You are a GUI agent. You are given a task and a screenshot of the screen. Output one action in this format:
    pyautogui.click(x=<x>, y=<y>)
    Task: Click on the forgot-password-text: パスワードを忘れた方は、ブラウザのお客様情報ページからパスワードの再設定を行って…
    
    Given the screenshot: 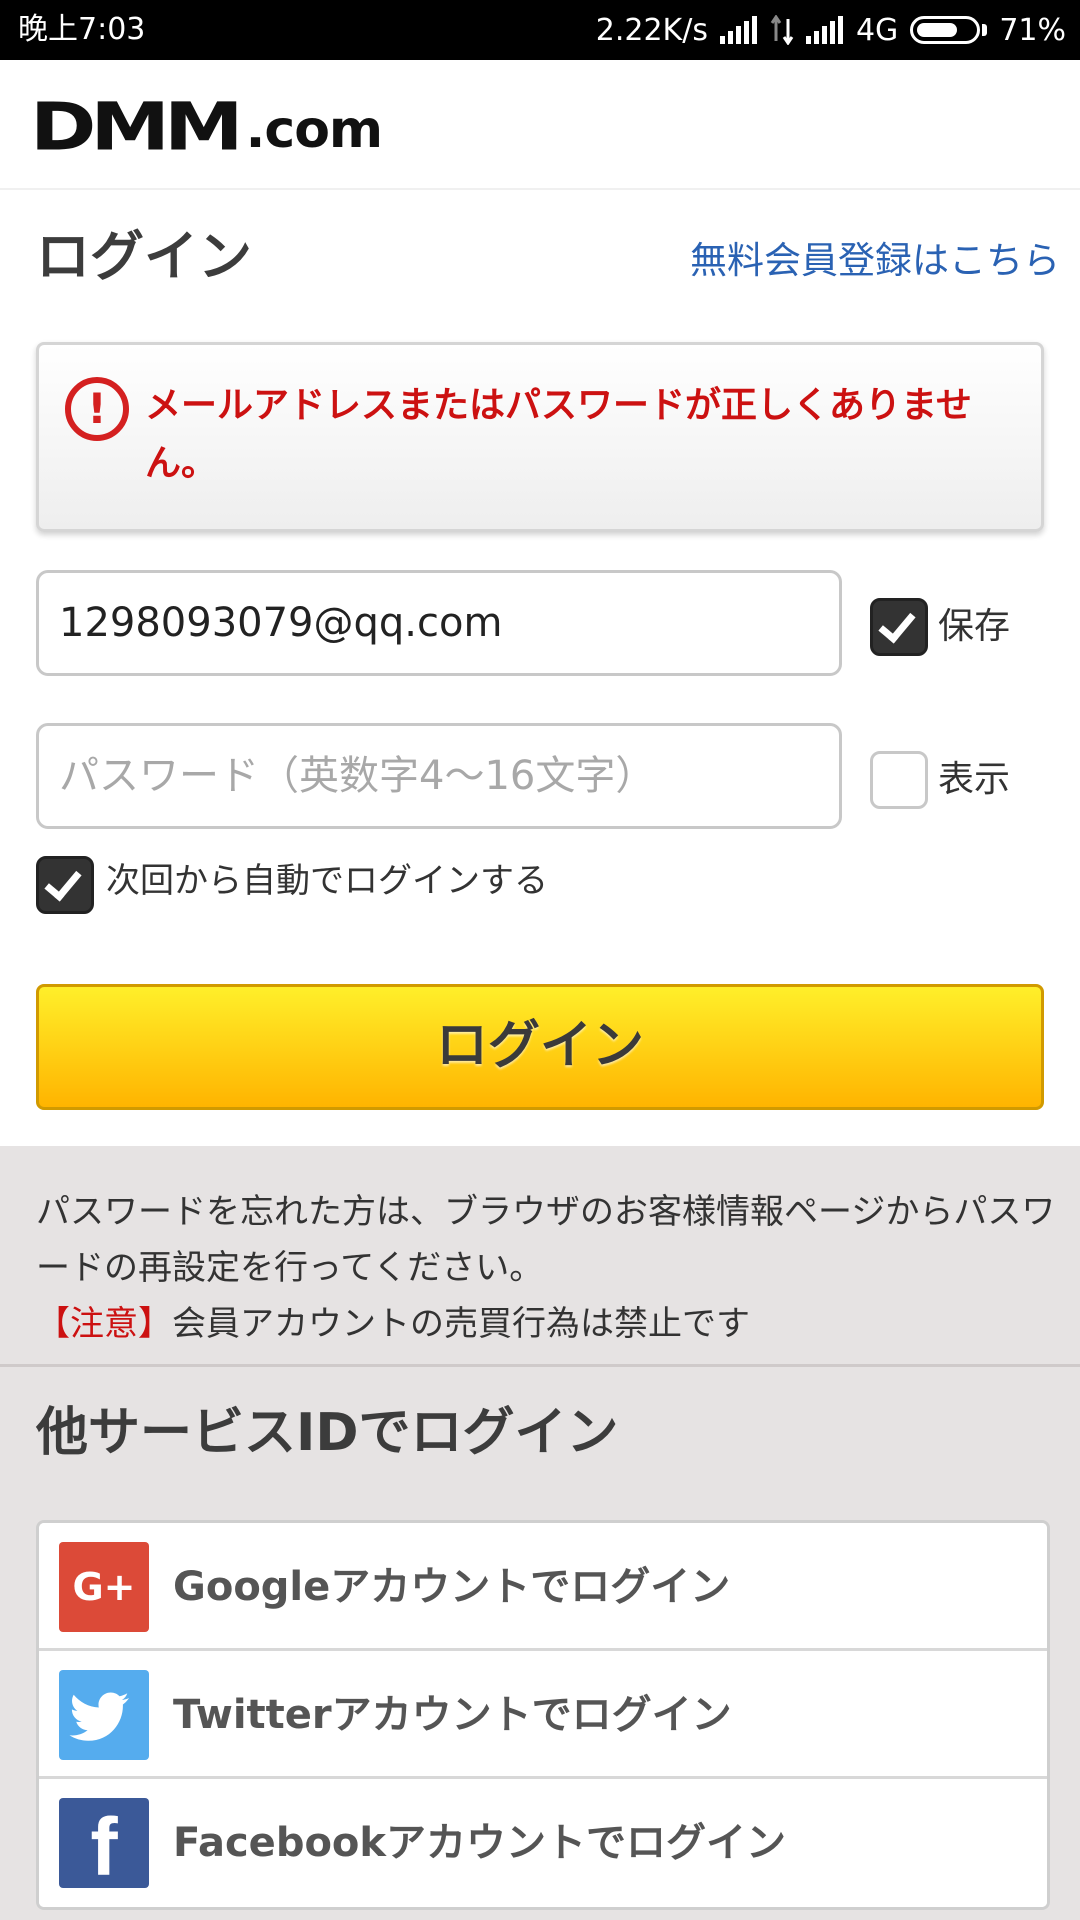 What is the action you would take?
    pyautogui.click(x=546, y=1240)
    